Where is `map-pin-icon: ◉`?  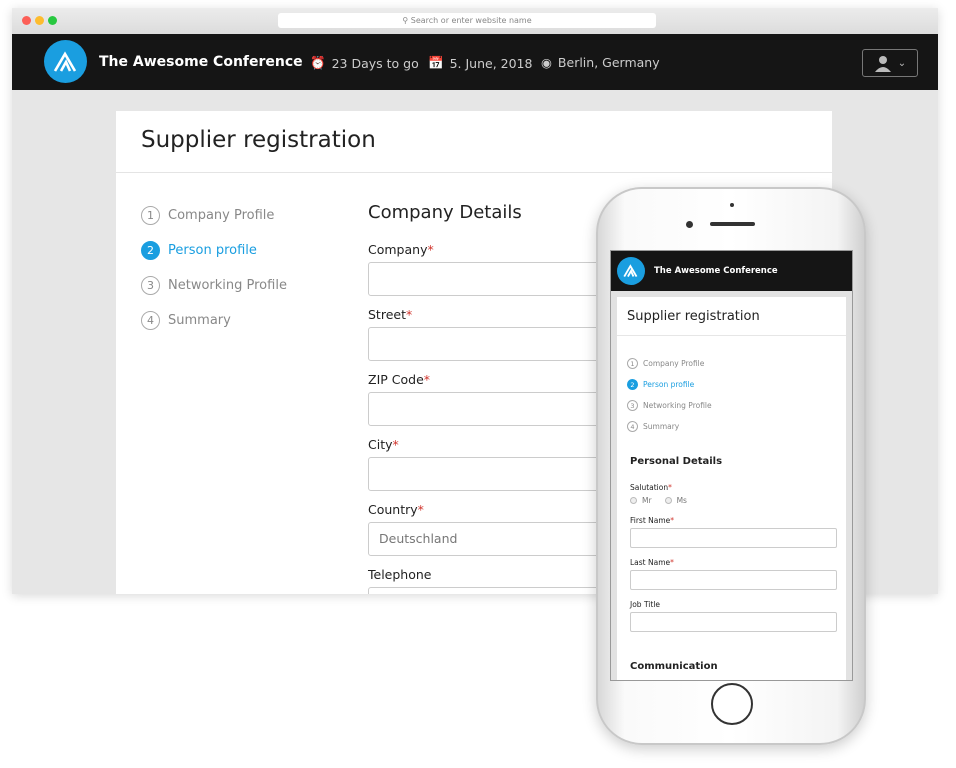
map-pin-icon: ◉ is located at coordinates (546, 62).